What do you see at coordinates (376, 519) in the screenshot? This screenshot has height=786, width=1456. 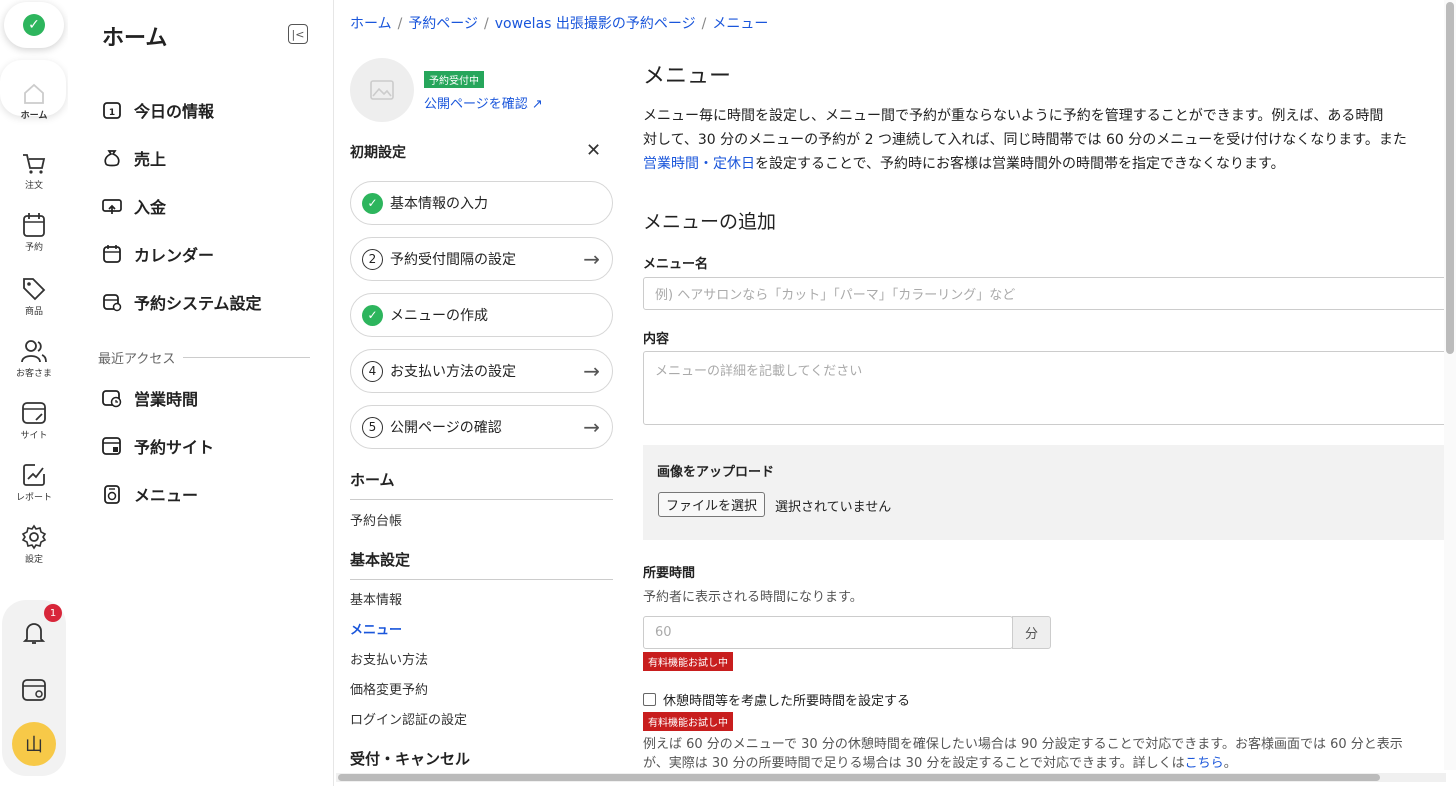 I see `sub-link-ledger: 予約台帳` at bounding box center [376, 519].